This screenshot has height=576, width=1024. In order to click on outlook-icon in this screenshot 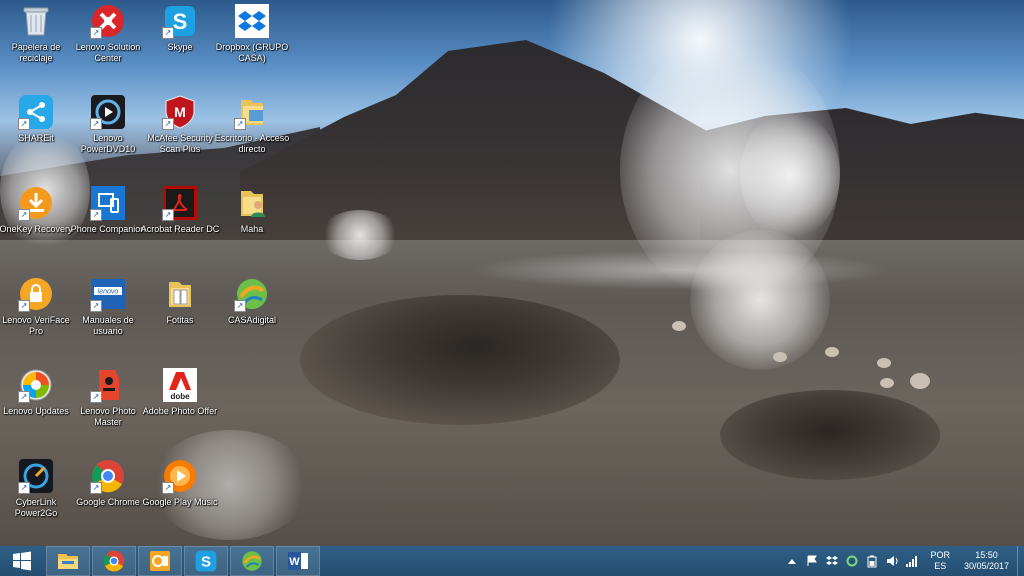, I will do `click(160, 561)`.